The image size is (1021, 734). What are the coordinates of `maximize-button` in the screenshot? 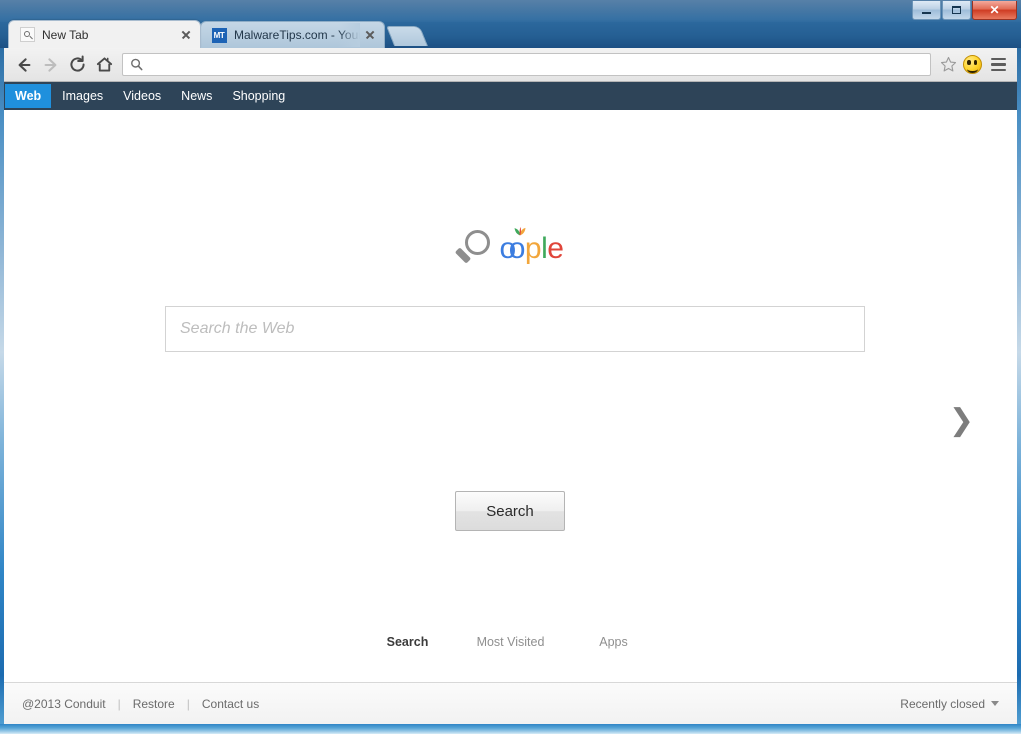 It's located at (956, 10).